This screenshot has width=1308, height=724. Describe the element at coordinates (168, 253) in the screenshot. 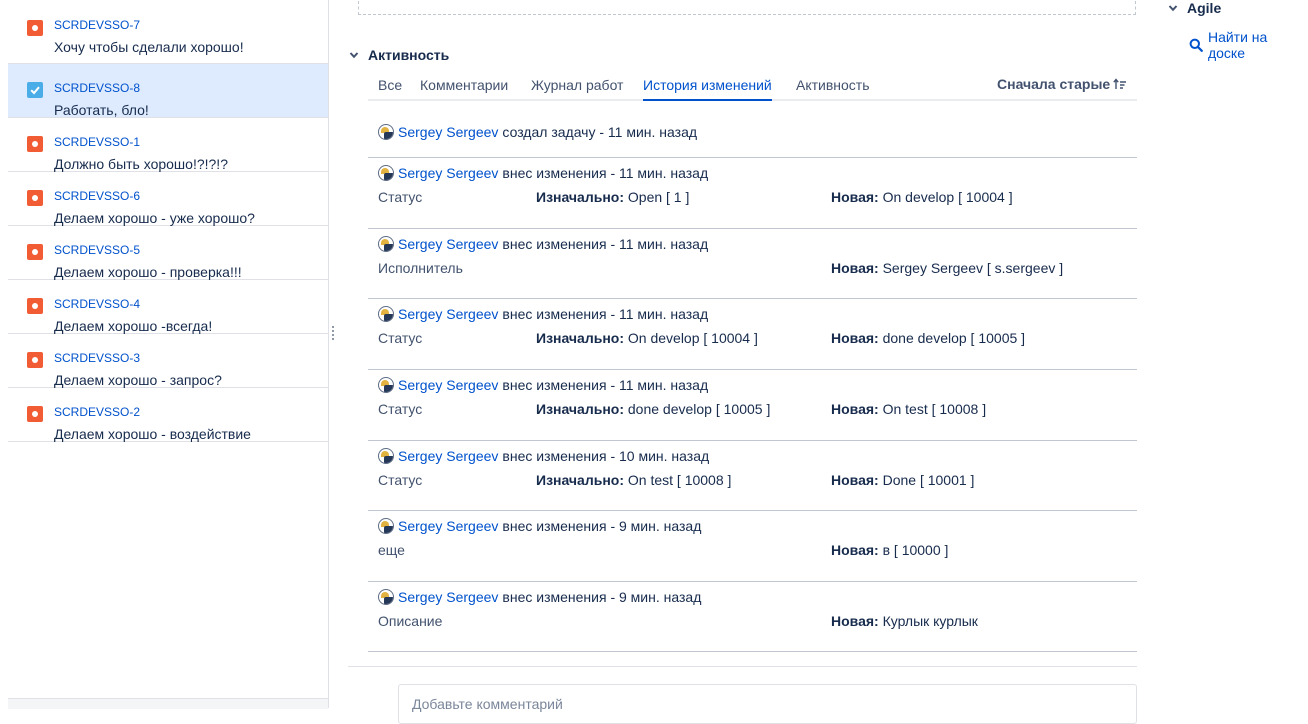

I see `issue-list-item: SCRDEVSSO-5 Делаем хорошо - проверка!!!` at that location.